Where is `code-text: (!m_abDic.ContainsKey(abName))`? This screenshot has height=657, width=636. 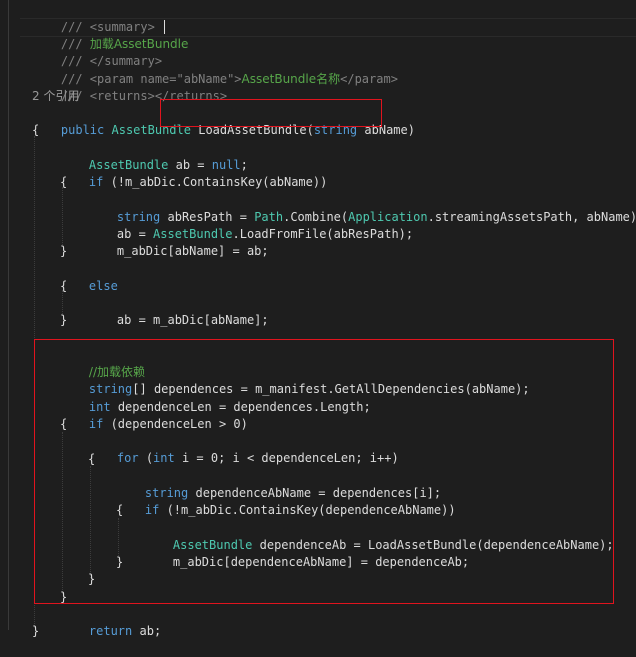
code-text: (!m_abDic.ContainsKey(abName)) is located at coordinates (215, 182).